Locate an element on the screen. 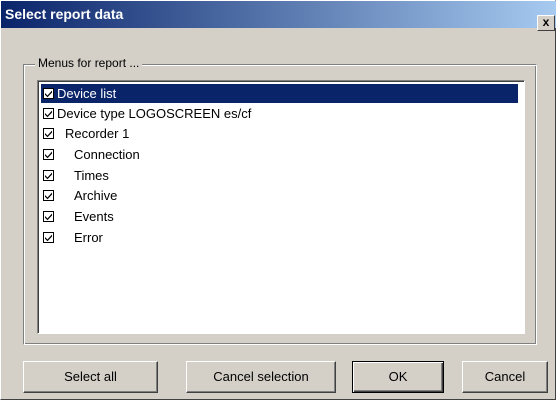 This screenshot has width=556, height=400. list-item-times: Times is located at coordinates (279, 175).